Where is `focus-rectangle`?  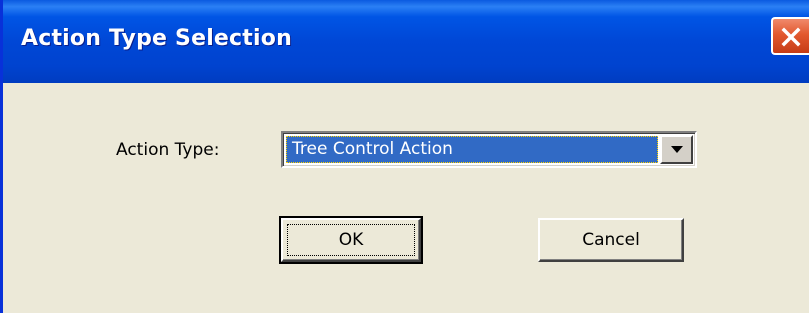 focus-rectangle is located at coordinates (351, 240).